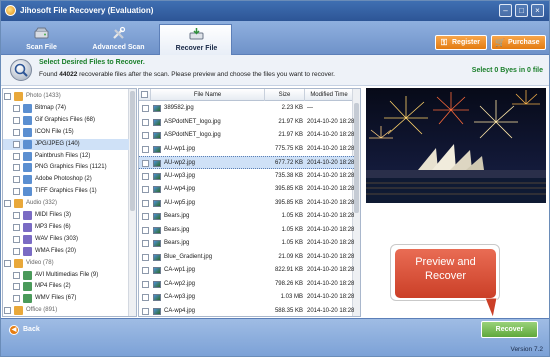 The height and width of the screenshot is (357, 550). What do you see at coordinates (356, 158) in the screenshot?
I see `file-list-scroll-thumb` at bounding box center [356, 158].